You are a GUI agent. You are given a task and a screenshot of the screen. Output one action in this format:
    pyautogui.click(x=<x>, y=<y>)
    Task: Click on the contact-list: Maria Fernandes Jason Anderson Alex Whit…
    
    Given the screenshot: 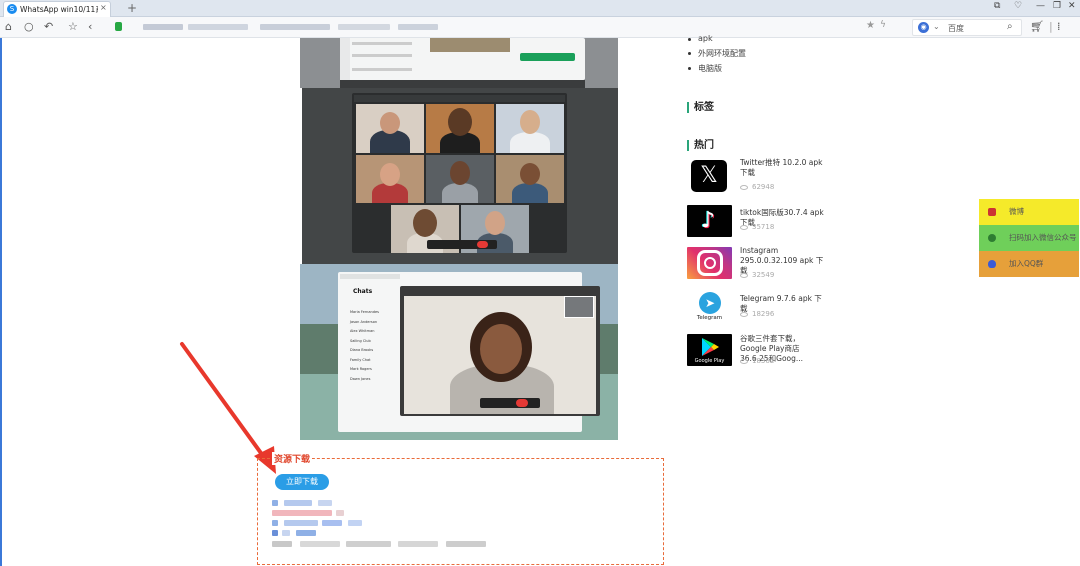 What is the action you would take?
    pyautogui.click(x=374, y=369)
    